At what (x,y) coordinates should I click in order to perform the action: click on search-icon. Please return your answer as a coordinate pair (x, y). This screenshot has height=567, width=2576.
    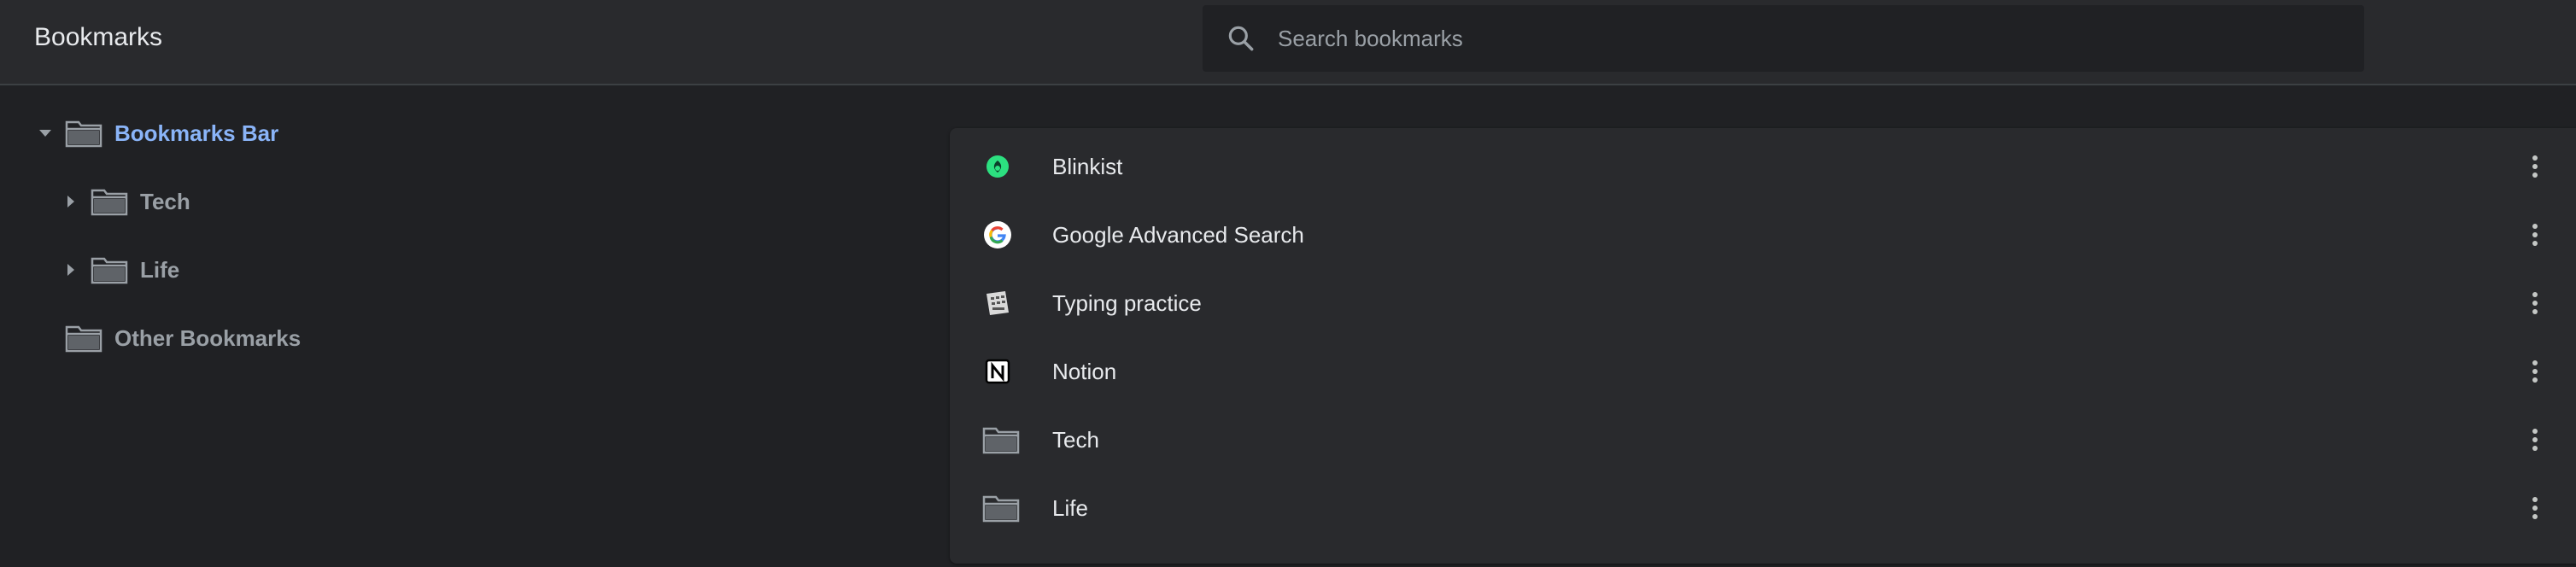
    Looking at the image, I should click on (1241, 38).